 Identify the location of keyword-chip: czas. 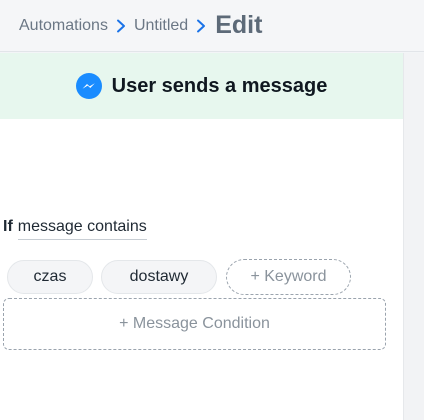
(50, 277).